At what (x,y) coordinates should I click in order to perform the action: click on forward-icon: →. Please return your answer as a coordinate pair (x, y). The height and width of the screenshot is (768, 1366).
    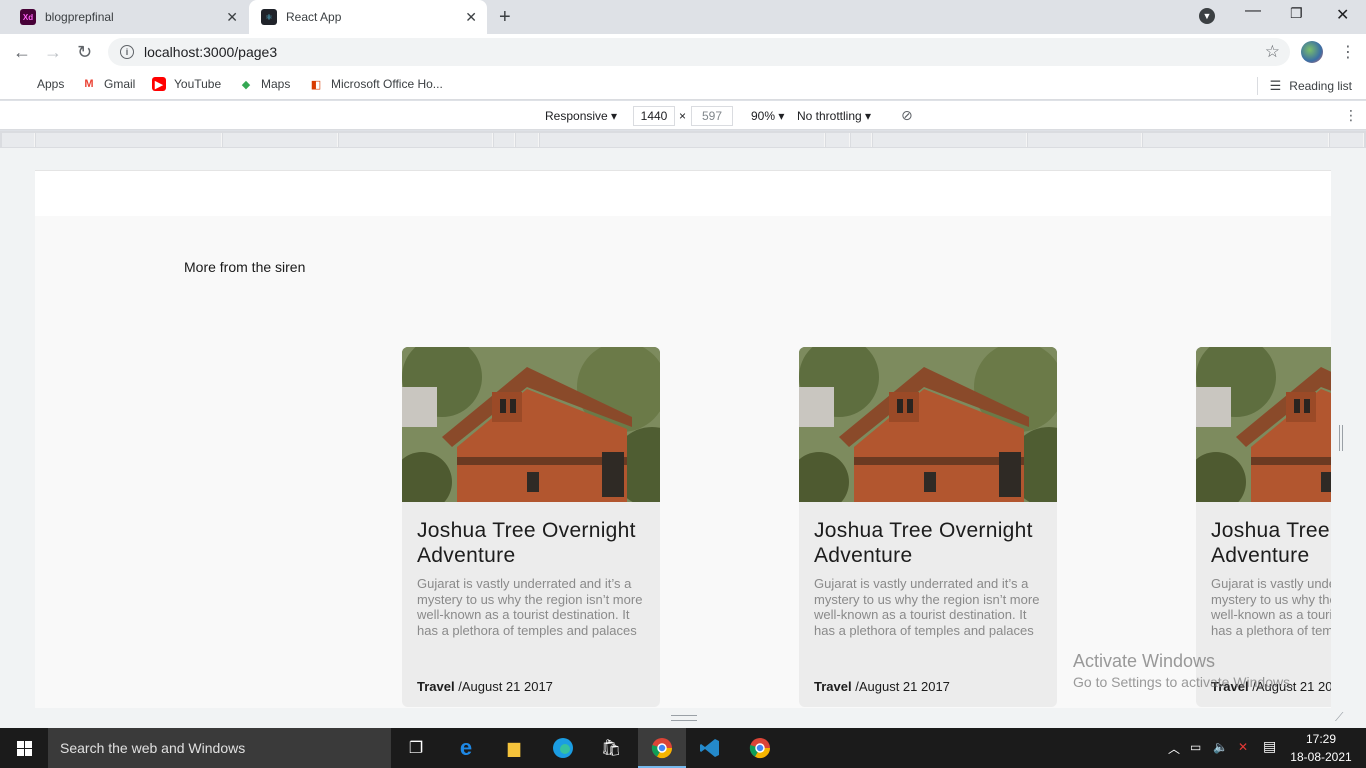
    Looking at the image, I should click on (53, 52).